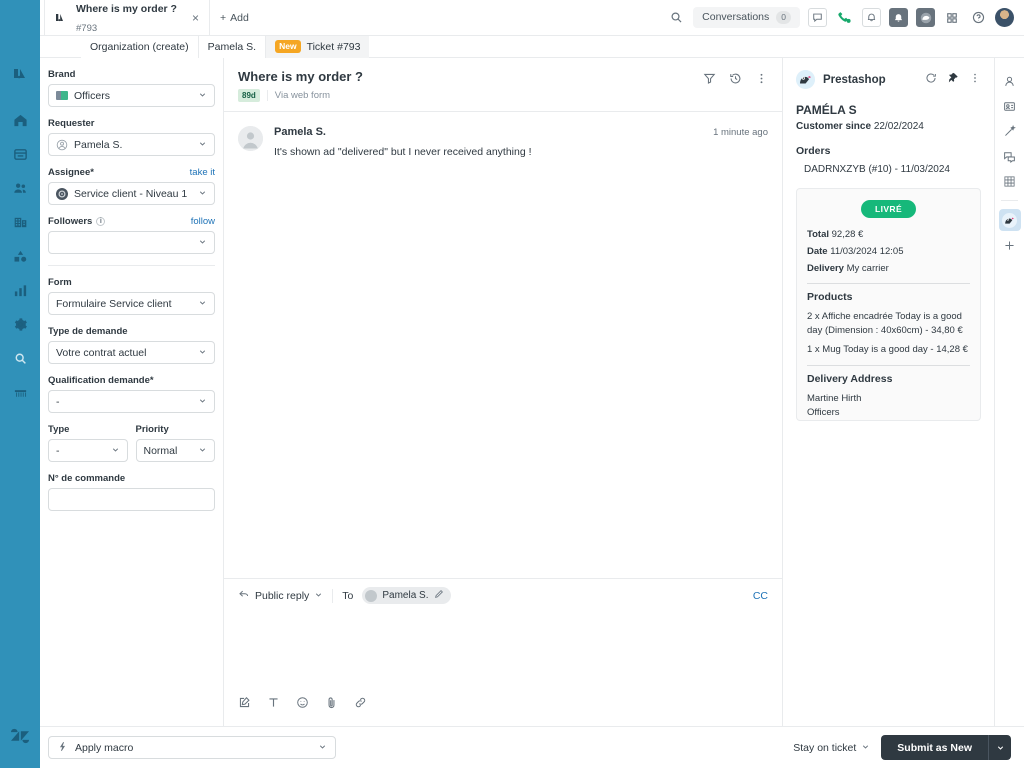  I want to click on submit-group: Submit as New, so click(946, 747).